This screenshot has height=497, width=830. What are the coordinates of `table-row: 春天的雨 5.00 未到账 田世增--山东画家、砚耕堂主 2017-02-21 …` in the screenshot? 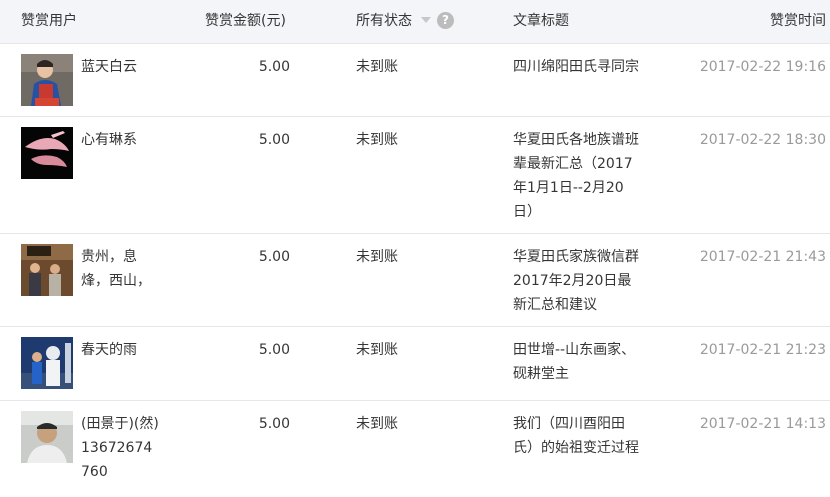 It's located at (415, 364).